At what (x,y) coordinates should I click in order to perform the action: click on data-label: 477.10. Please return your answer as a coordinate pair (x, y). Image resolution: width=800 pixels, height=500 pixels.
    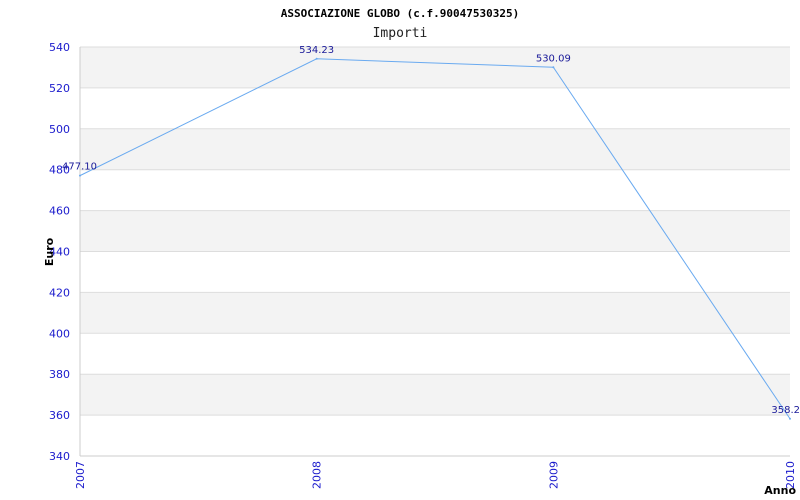
    Looking at the image, I should click on (79, 167).